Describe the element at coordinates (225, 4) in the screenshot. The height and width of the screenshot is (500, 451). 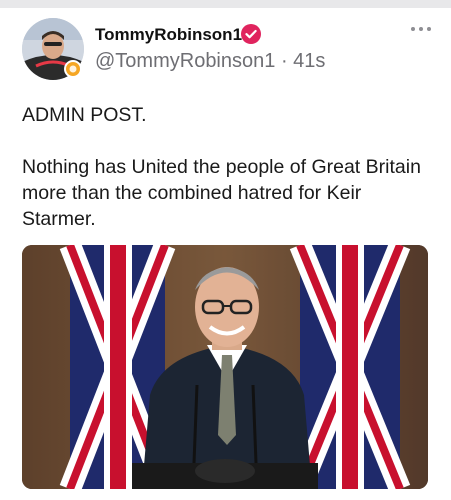
I see `top-bar` at that location.